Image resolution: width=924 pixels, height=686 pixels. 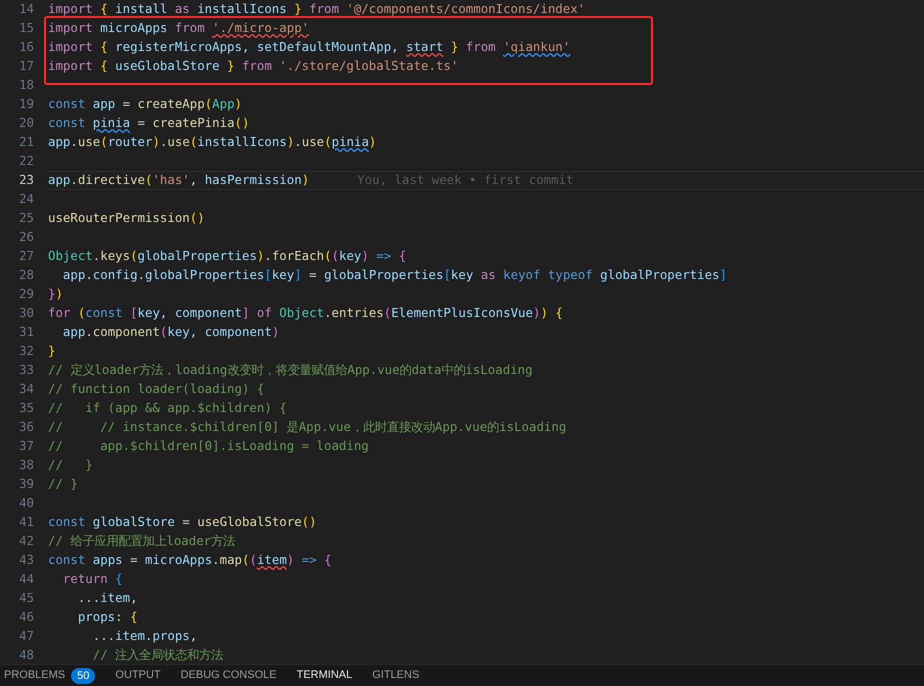 What do you see at coordinates (26, 237) in the screenshot?
I see `line-number: 26` at bounding box center [26, 237].